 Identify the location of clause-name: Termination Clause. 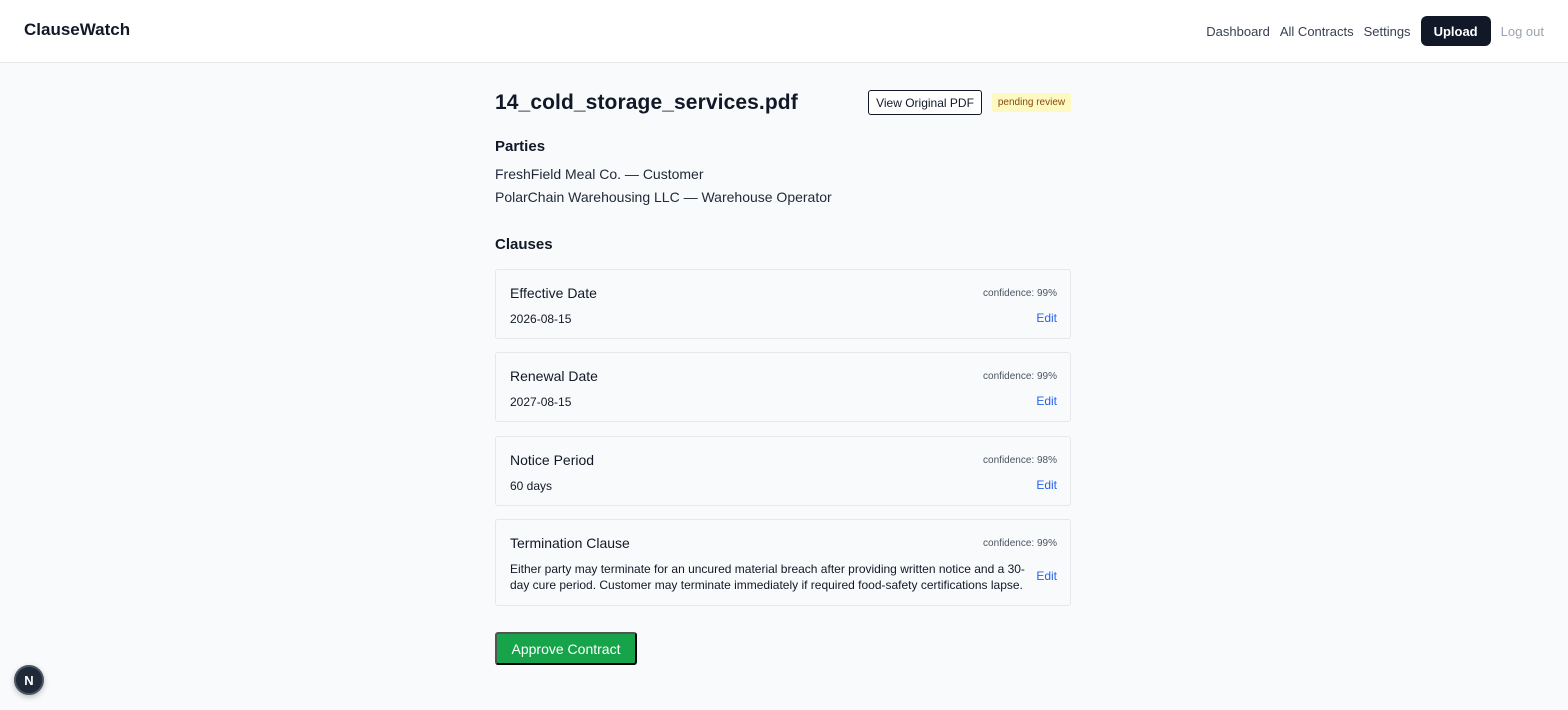
(570, 543).